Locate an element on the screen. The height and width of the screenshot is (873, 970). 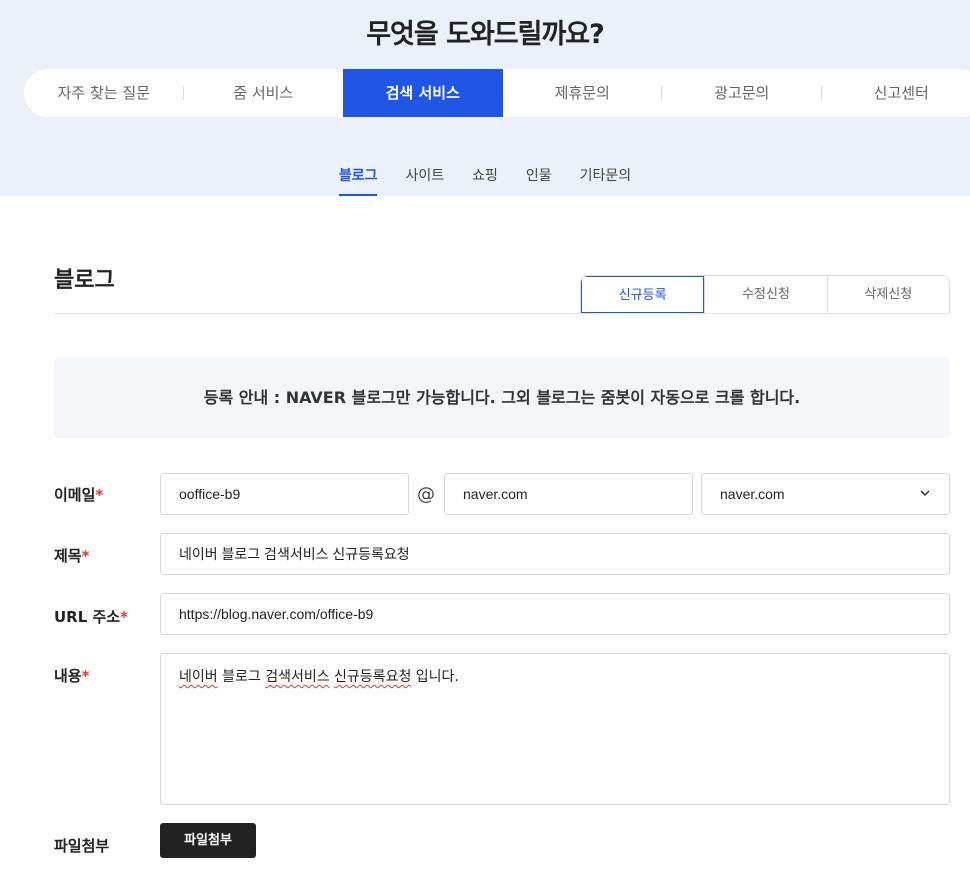
sub-tab-bar: 블로그 사이트 쇼핑 인물 기타문의 is located at coordinates (485, 180).